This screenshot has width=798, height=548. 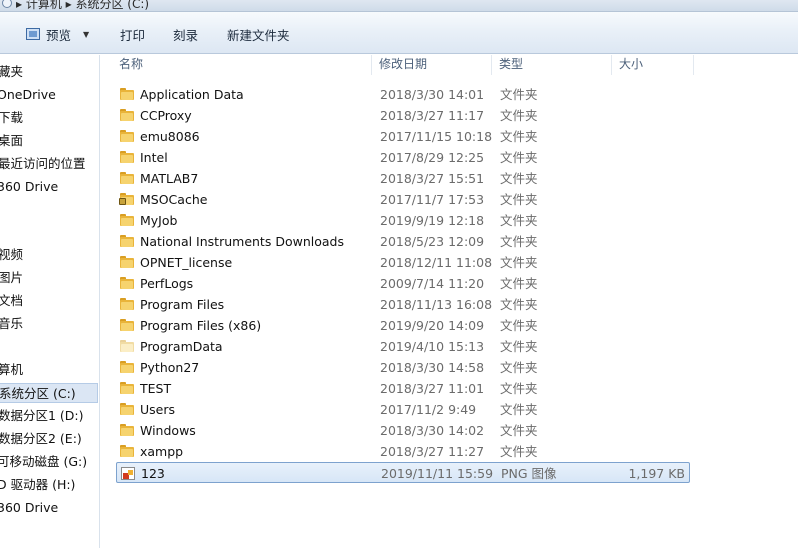 I want to click on file-name: xampp, so click(x=162, y=451).